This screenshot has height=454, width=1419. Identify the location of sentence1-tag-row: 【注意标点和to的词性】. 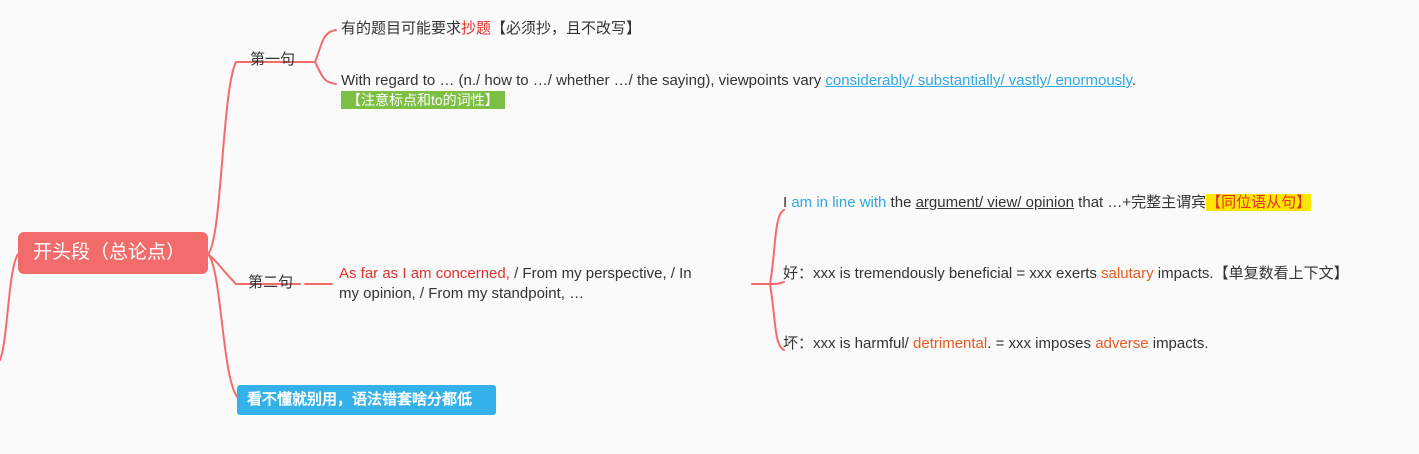
(423, 100).